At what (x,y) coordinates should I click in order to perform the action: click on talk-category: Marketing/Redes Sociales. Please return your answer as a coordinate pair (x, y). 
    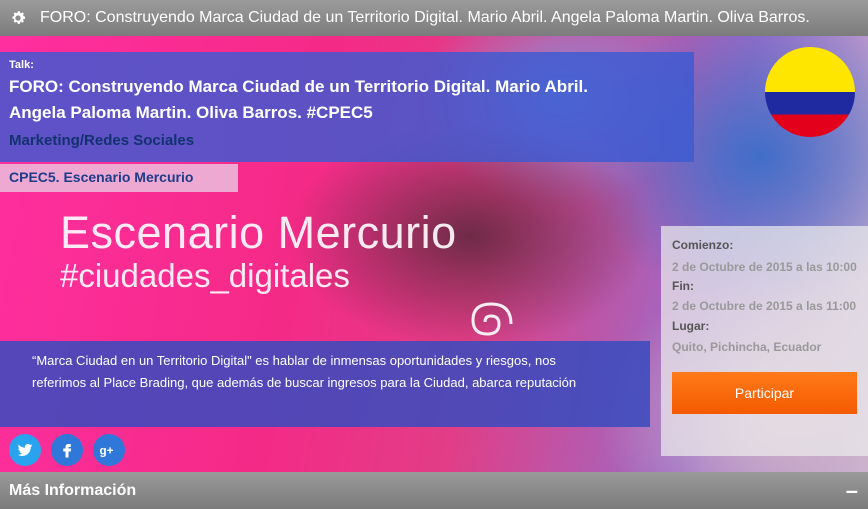
    Looking at the image, I should click on (101, 140).